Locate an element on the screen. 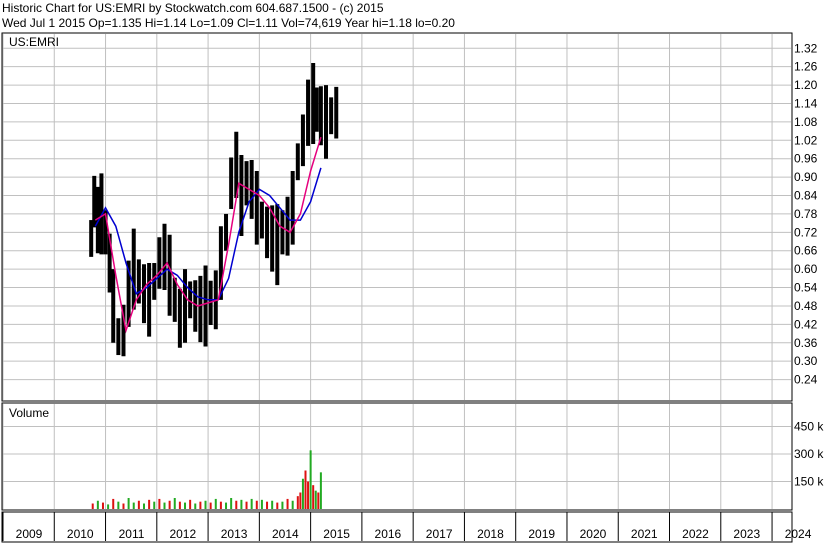 The image size is (830, 543). year-tick-label: 2013 is located at coordinates (234, 534).